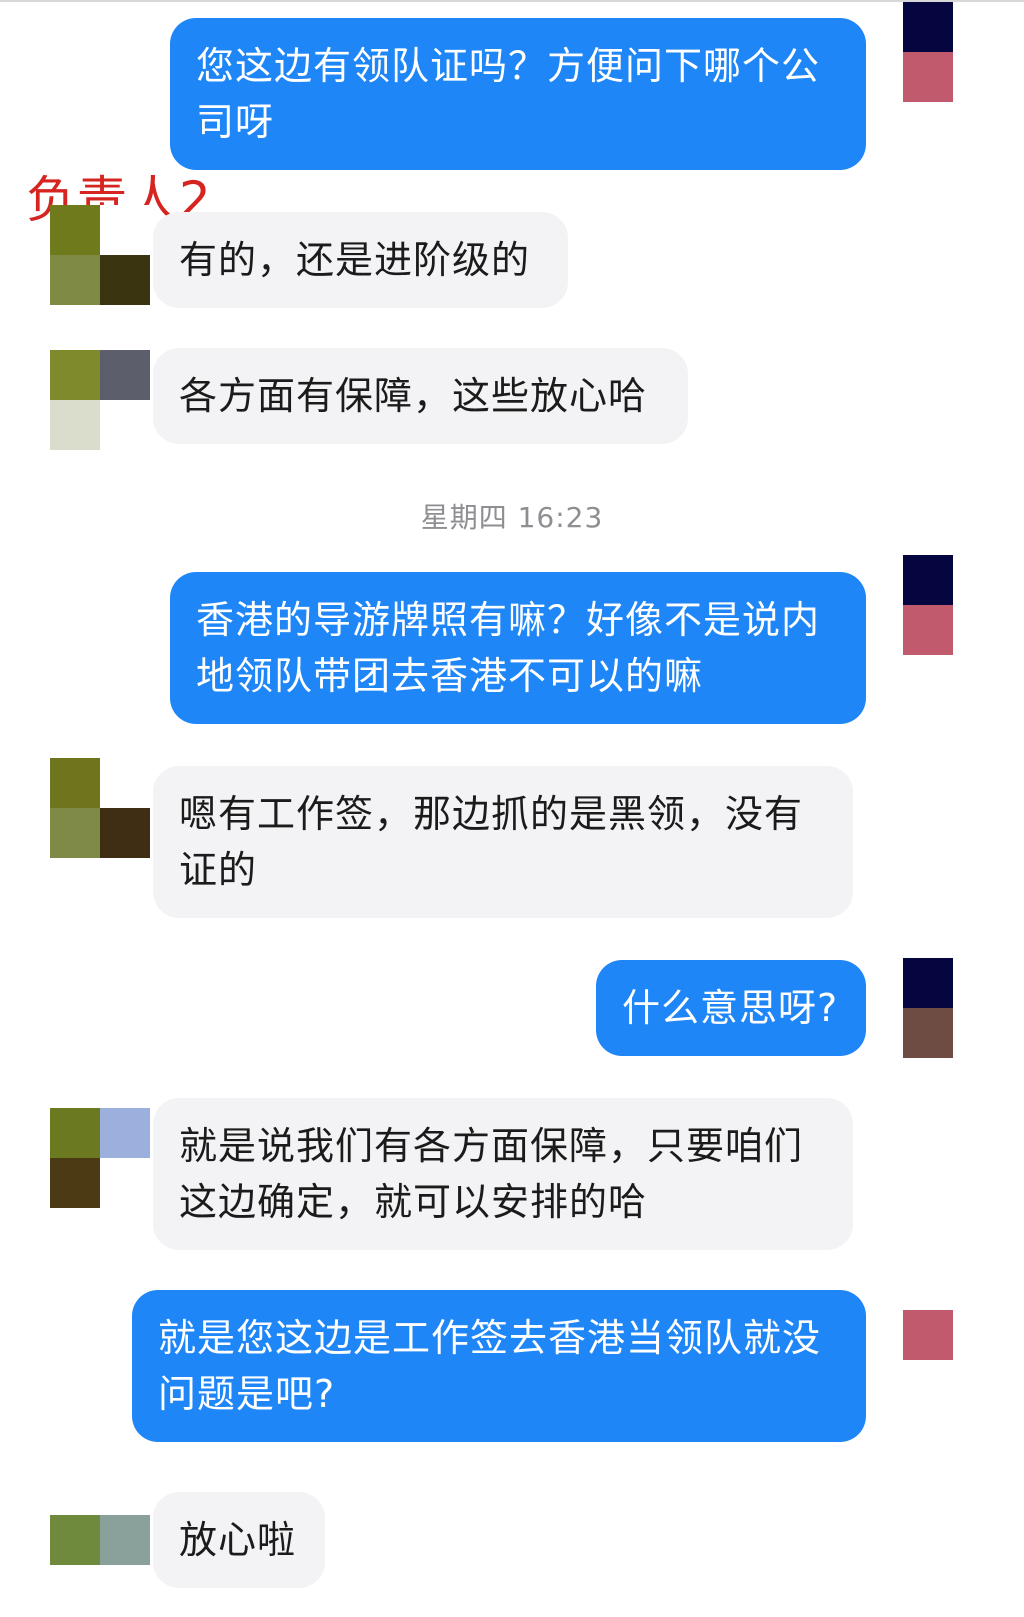 Image resolution: width=1024 pixels, height=1617 pixels. What do you see at coordinates (503, 842) in the screenshot?
I see `message-bubble-incoming: 嗯有工作签，那边抓的是黑领，没有证的` at bounding box center [503, 842].